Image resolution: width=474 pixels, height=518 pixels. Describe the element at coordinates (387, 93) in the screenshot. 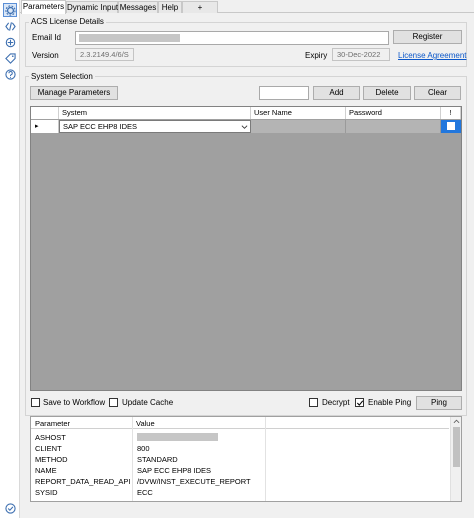

I see `delete-button: Delete` at that location.